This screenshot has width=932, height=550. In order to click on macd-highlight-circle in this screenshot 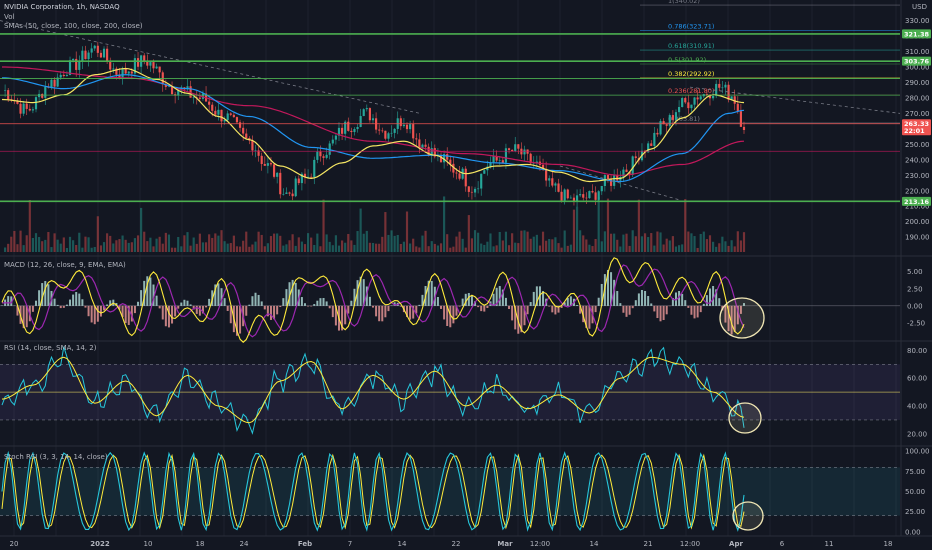, I will do `click(742, 318)`.